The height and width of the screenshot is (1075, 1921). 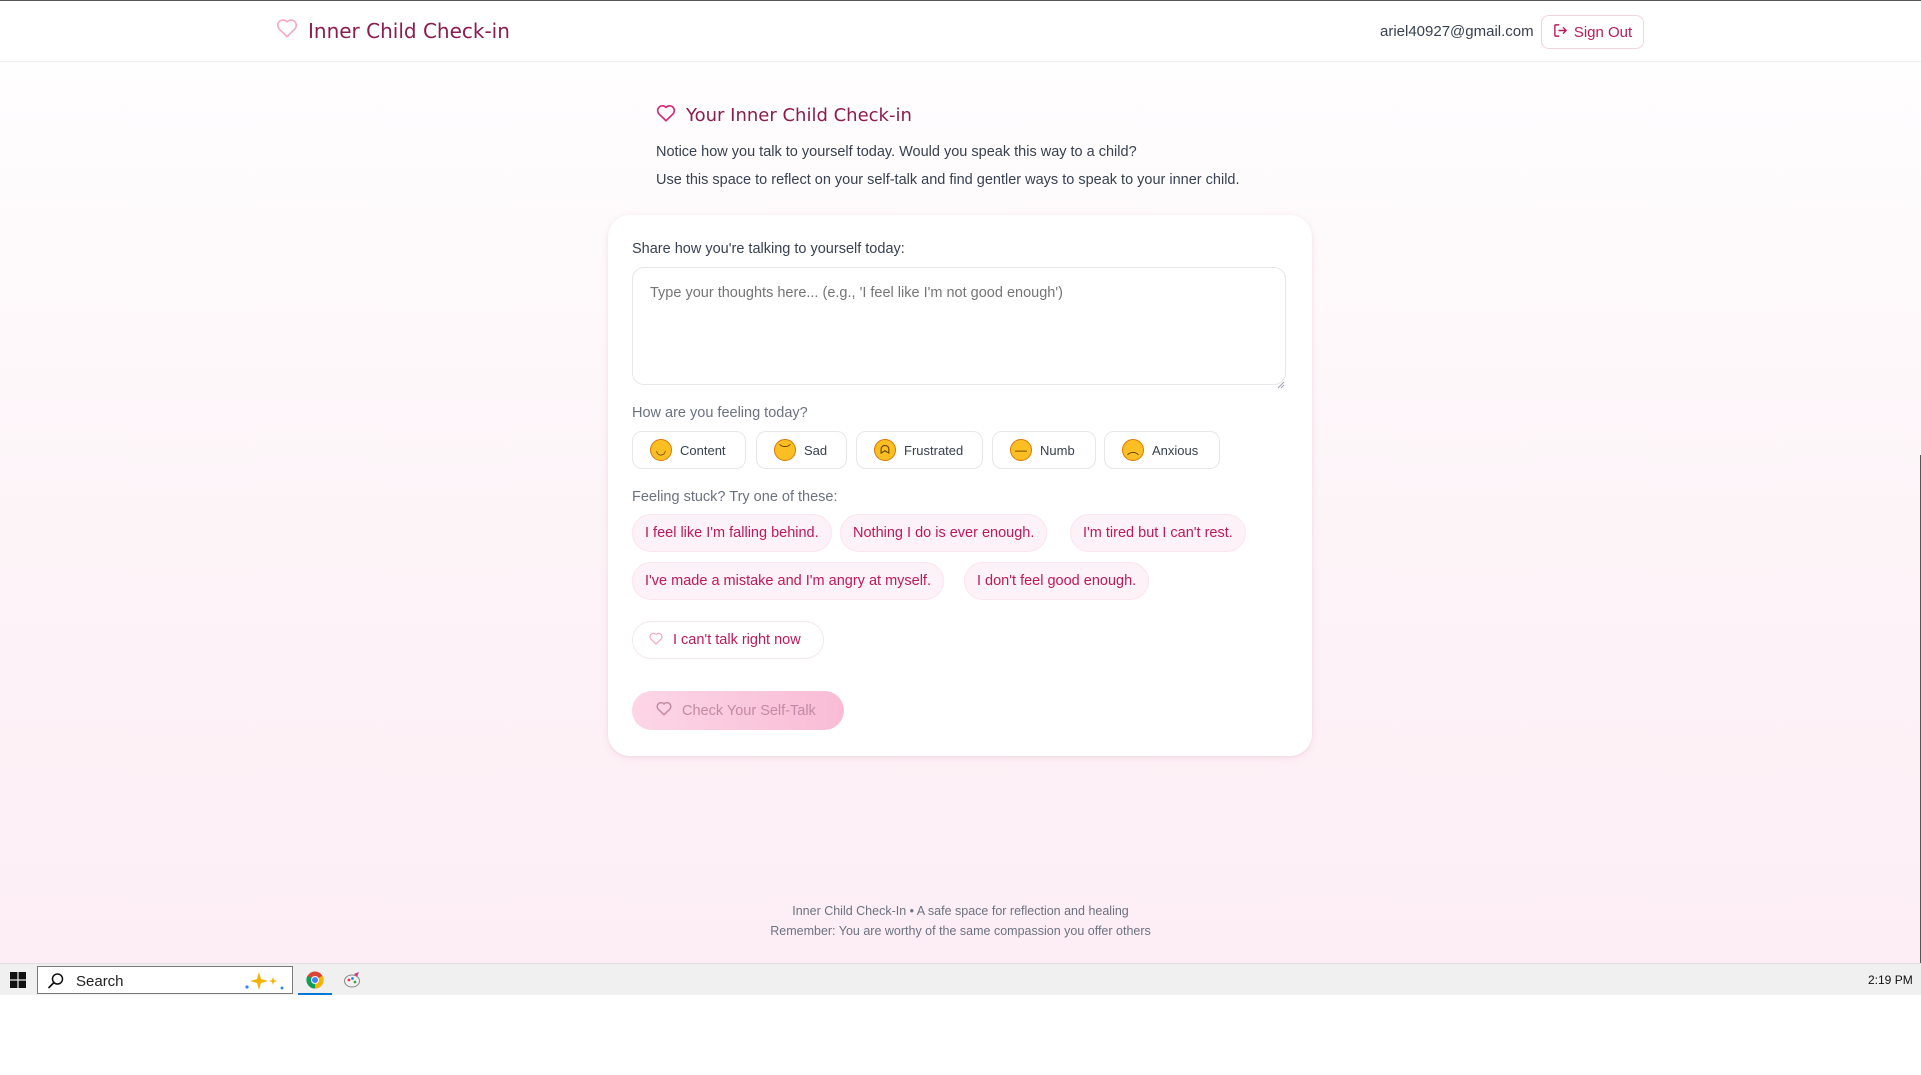 What do you see at coordinates (816, 450) in the screenshot?
I see `mood-label-sad: Sad` at bounding box center [816, 450].